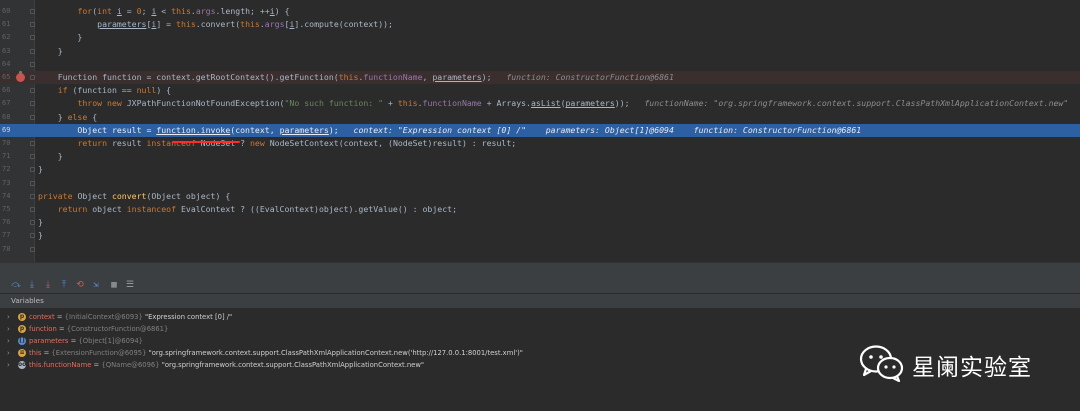  I want to click on line-number: 68, so click(10, 117).